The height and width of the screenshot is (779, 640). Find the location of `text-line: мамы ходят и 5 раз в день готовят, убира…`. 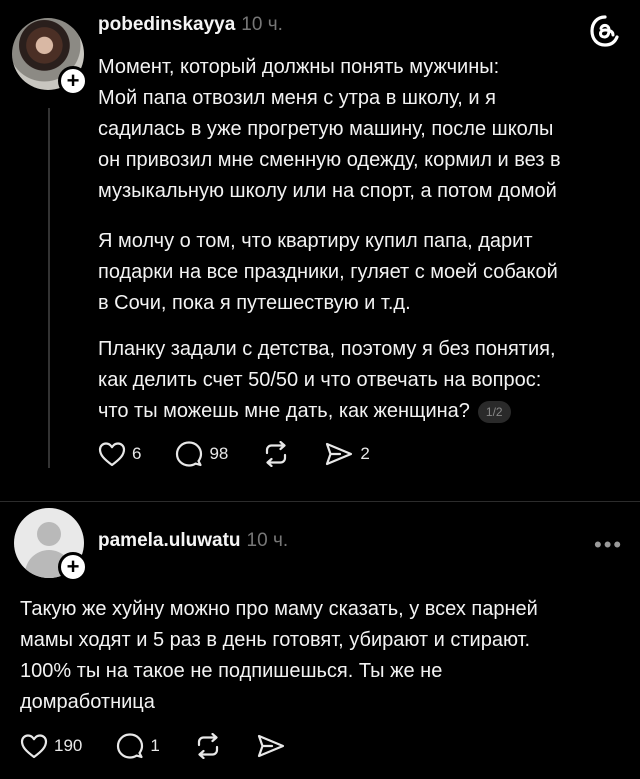

text-line: мамы ходят и 5 раз в день готовят, убира… is located at coordinates (275, 640).